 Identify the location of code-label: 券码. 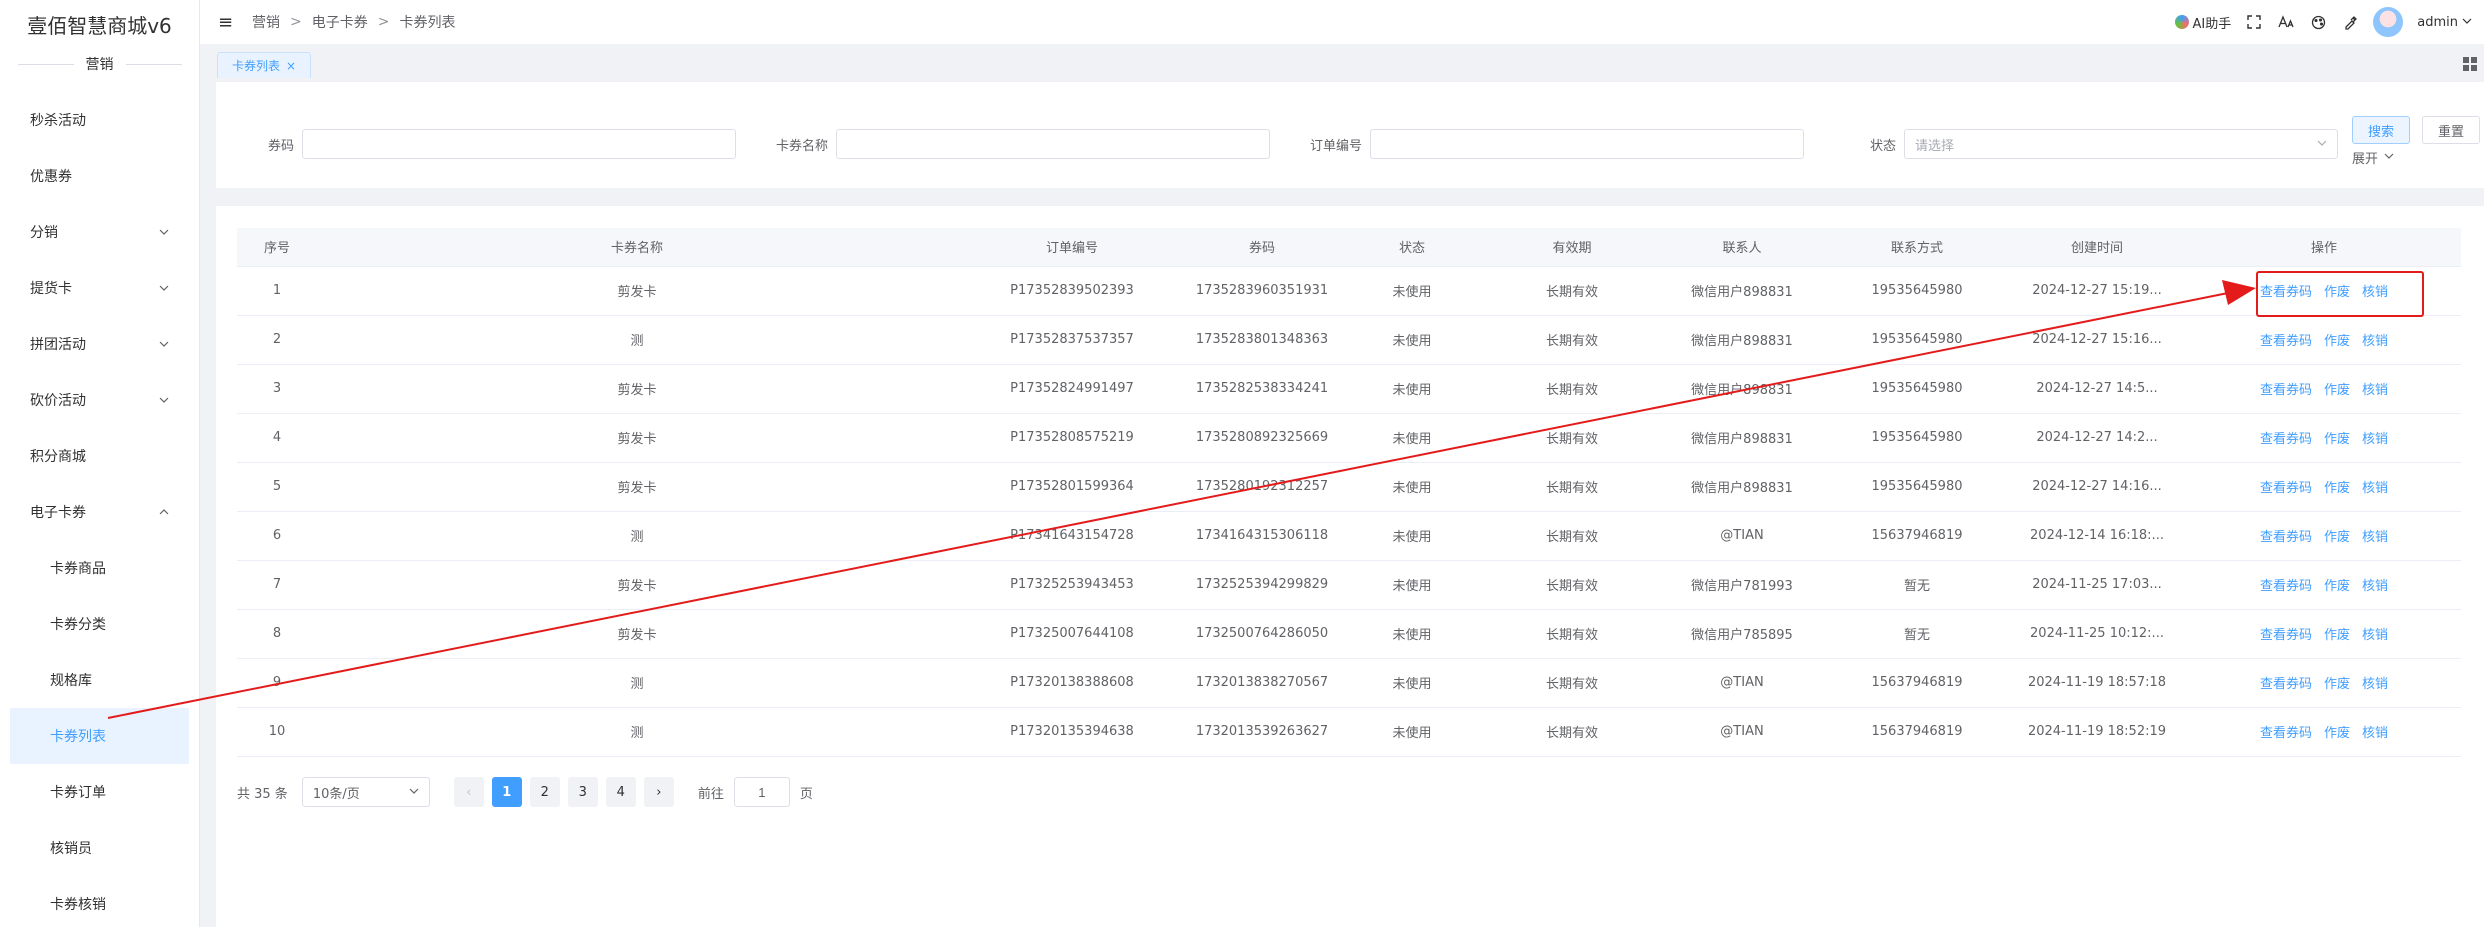
(280, 146).